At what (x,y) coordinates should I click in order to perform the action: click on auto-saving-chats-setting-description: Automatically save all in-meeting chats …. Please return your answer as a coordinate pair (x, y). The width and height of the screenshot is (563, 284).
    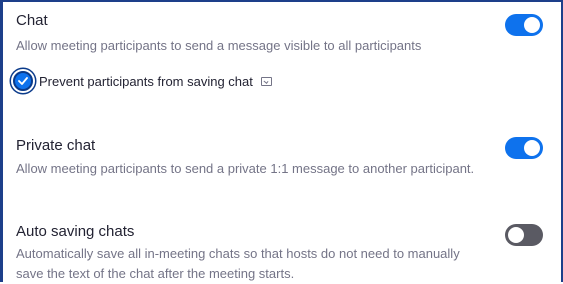
    Looking at the image, I should click on (238, 263).